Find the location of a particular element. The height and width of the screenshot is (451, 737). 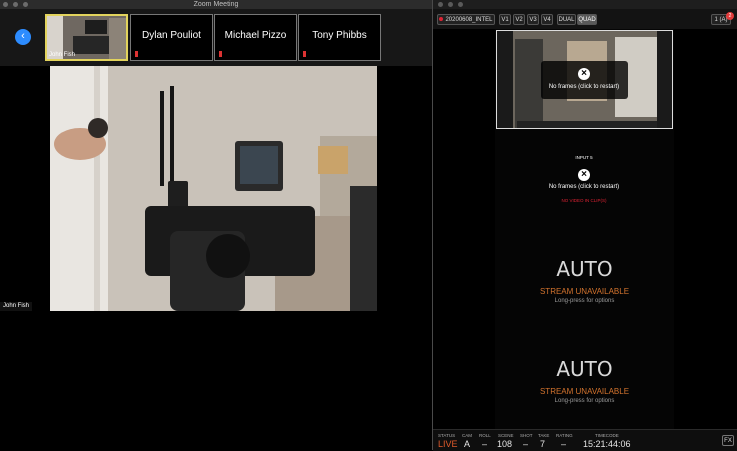

status-value: LIVE is located at coordinates (448, 444).